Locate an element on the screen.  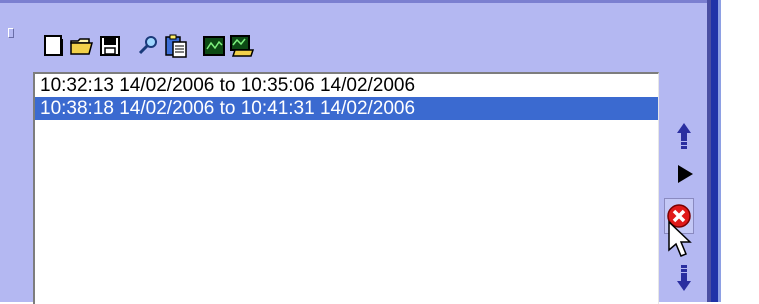
toolbar is located at coordinates (148, 46).